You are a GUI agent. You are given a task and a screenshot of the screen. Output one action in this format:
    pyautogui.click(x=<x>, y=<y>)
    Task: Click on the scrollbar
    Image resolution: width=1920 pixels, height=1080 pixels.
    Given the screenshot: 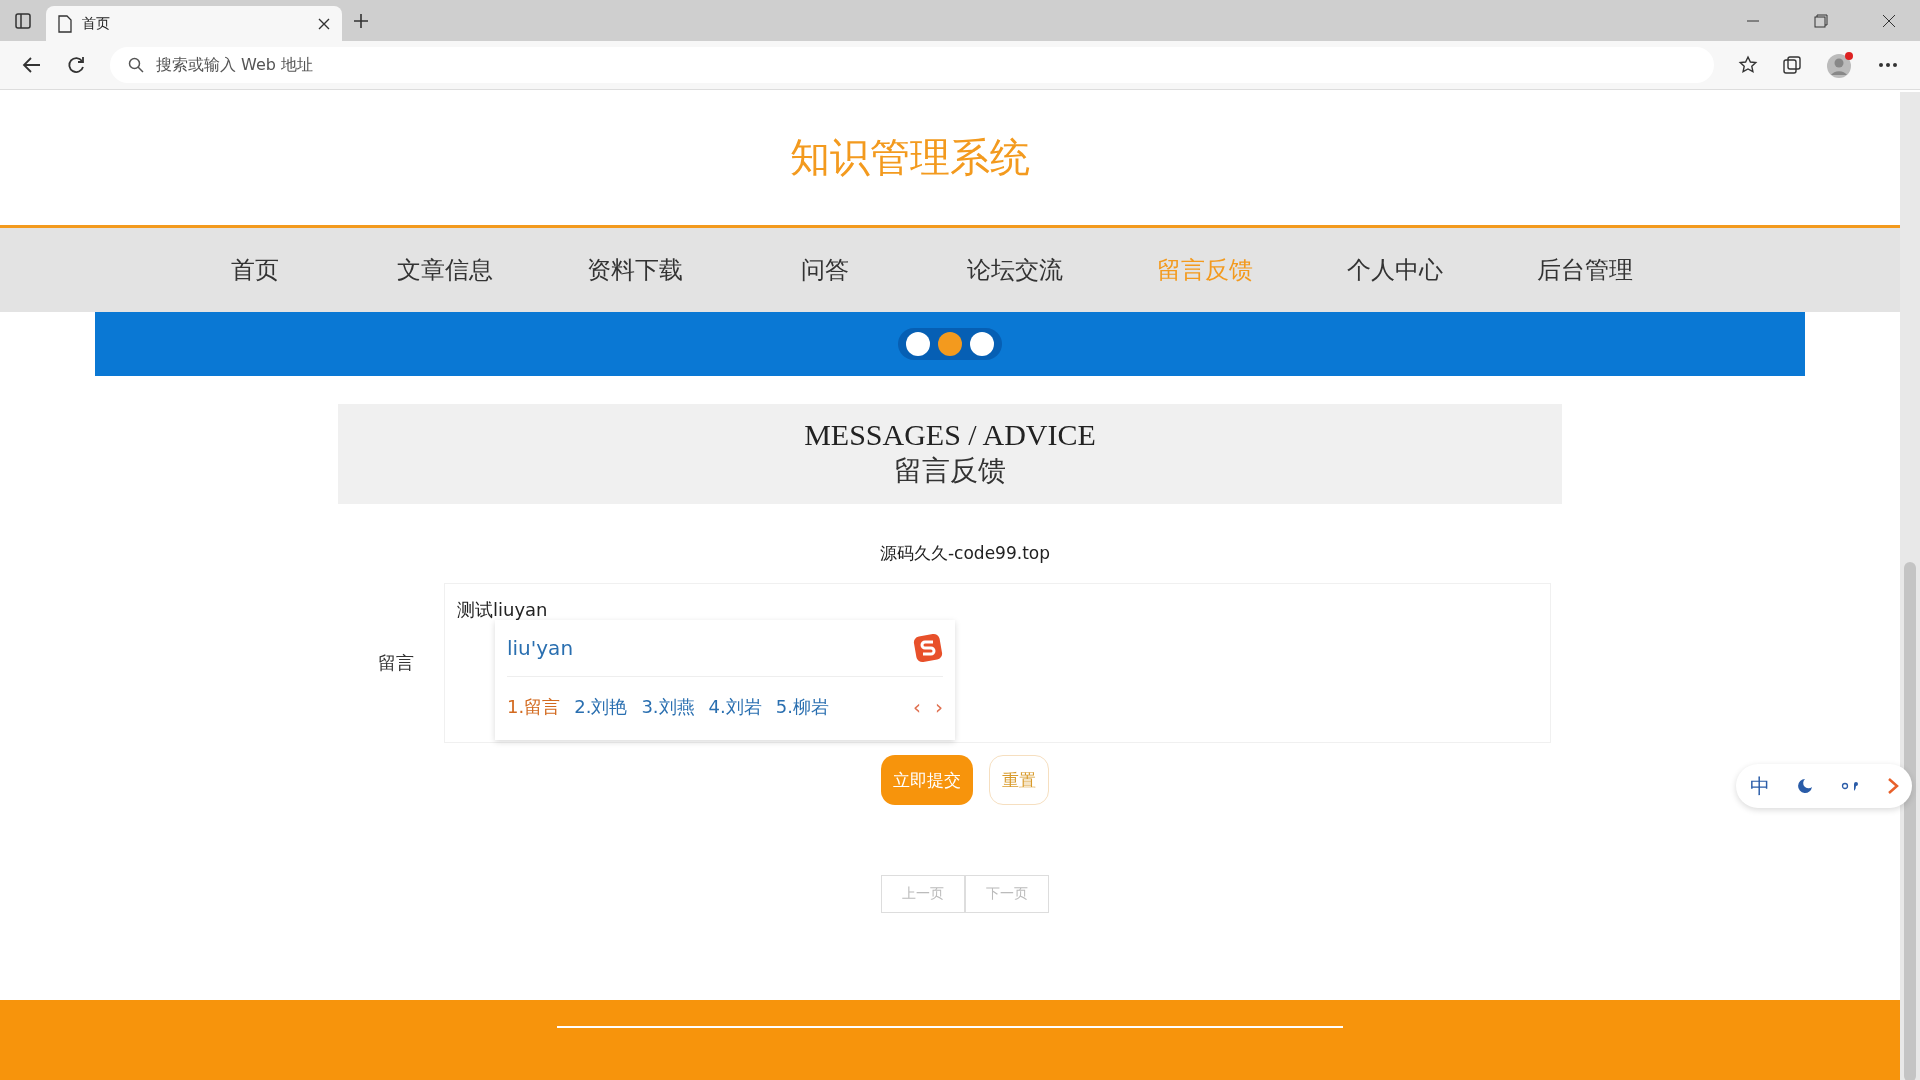 What is the action you would take?
    pyautogui.click(x=1910, y=586)
    